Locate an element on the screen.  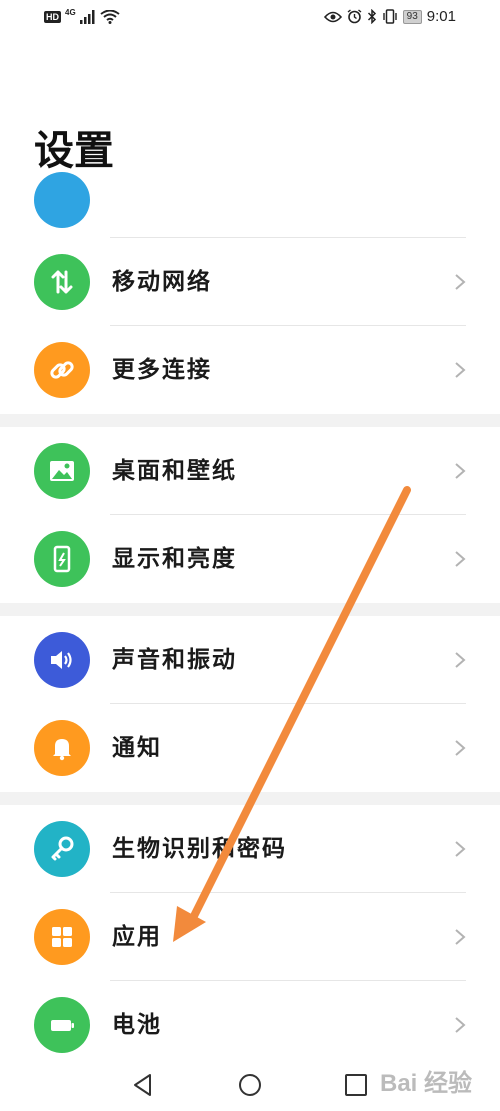
settings-item-biometrics-password: 生物识别和密码 is located at coordinates (250, 849).